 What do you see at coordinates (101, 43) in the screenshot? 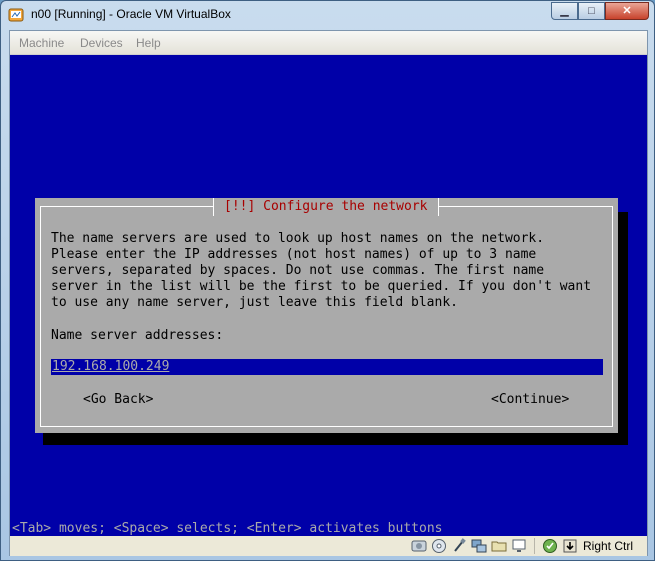
I see `menu-devices: Devices` at bounding box center [101, 43].